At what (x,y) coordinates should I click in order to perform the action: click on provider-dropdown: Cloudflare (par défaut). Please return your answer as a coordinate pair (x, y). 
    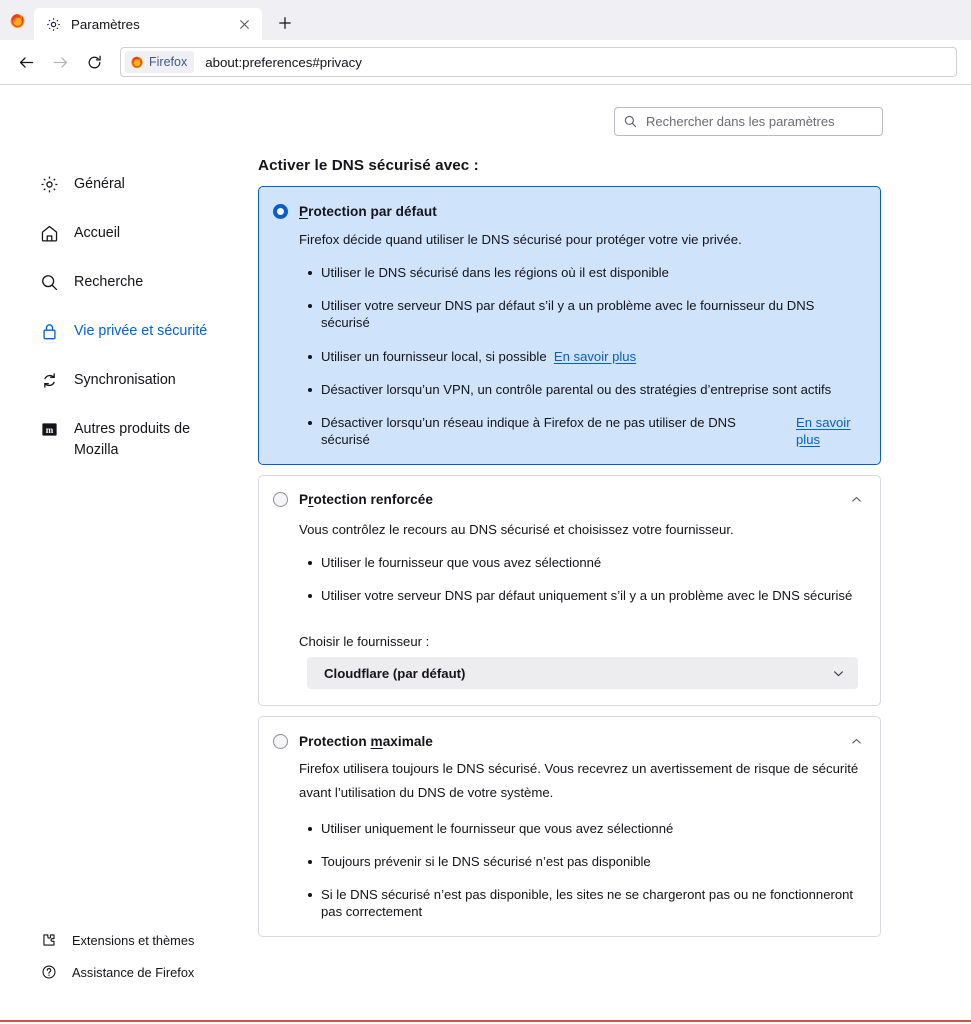
    Looking at the image, I should click on (582, 673).